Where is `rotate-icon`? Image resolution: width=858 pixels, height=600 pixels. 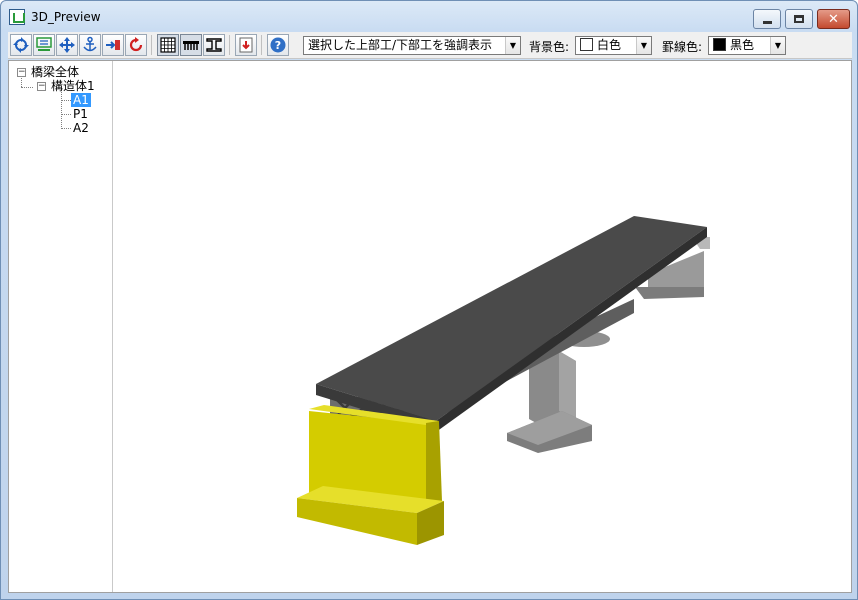 rotate-icon is located at coordinates (21, 45).